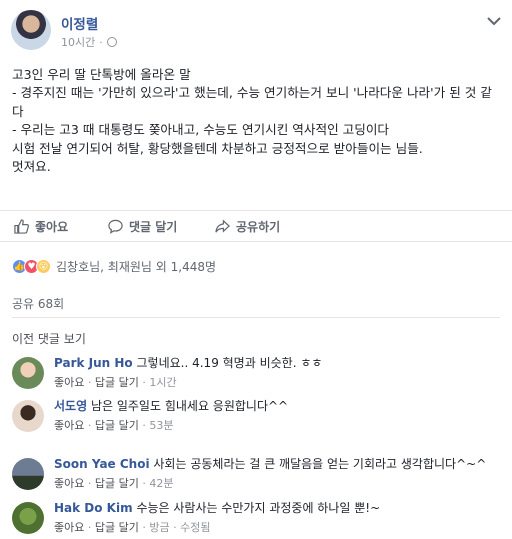  I want to click on share-button: 공유하기, so click(247, 226).